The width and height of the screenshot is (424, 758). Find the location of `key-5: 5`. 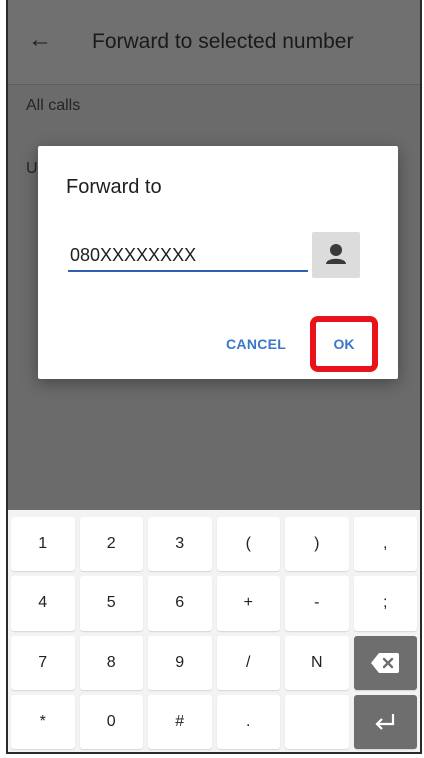

key-5: 5 is located at coordinates (111, 603).